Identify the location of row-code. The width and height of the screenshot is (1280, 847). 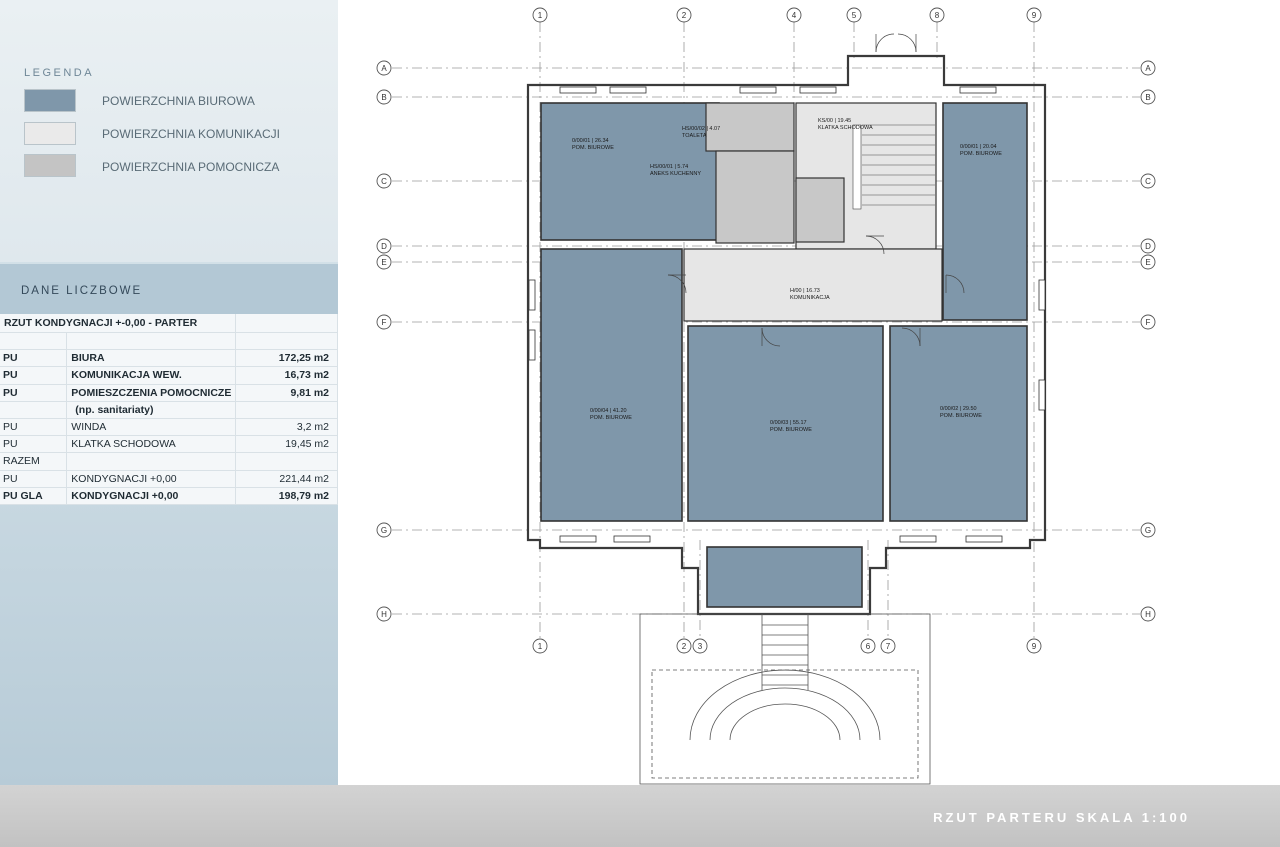
(34, 341).